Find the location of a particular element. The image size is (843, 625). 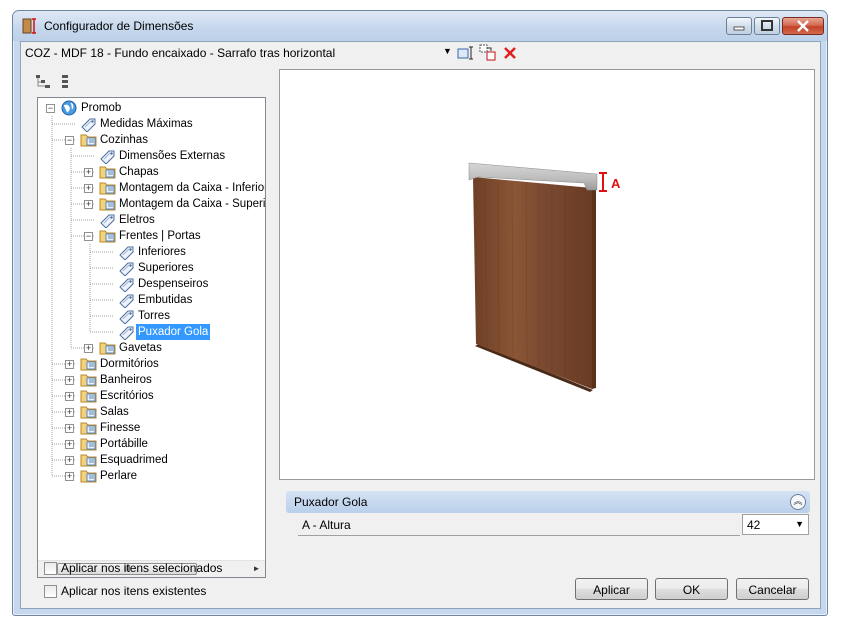

tree-item: Torres is located at coordinates (151, 316).